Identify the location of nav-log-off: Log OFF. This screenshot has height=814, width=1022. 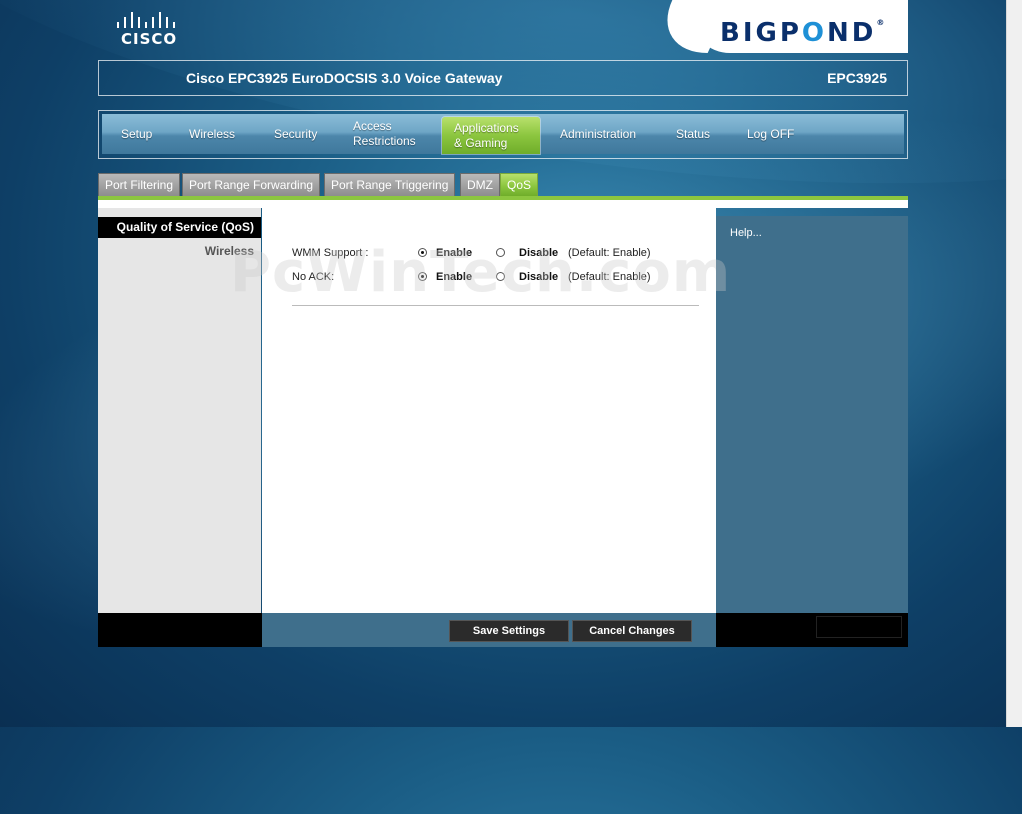
(770, 134).